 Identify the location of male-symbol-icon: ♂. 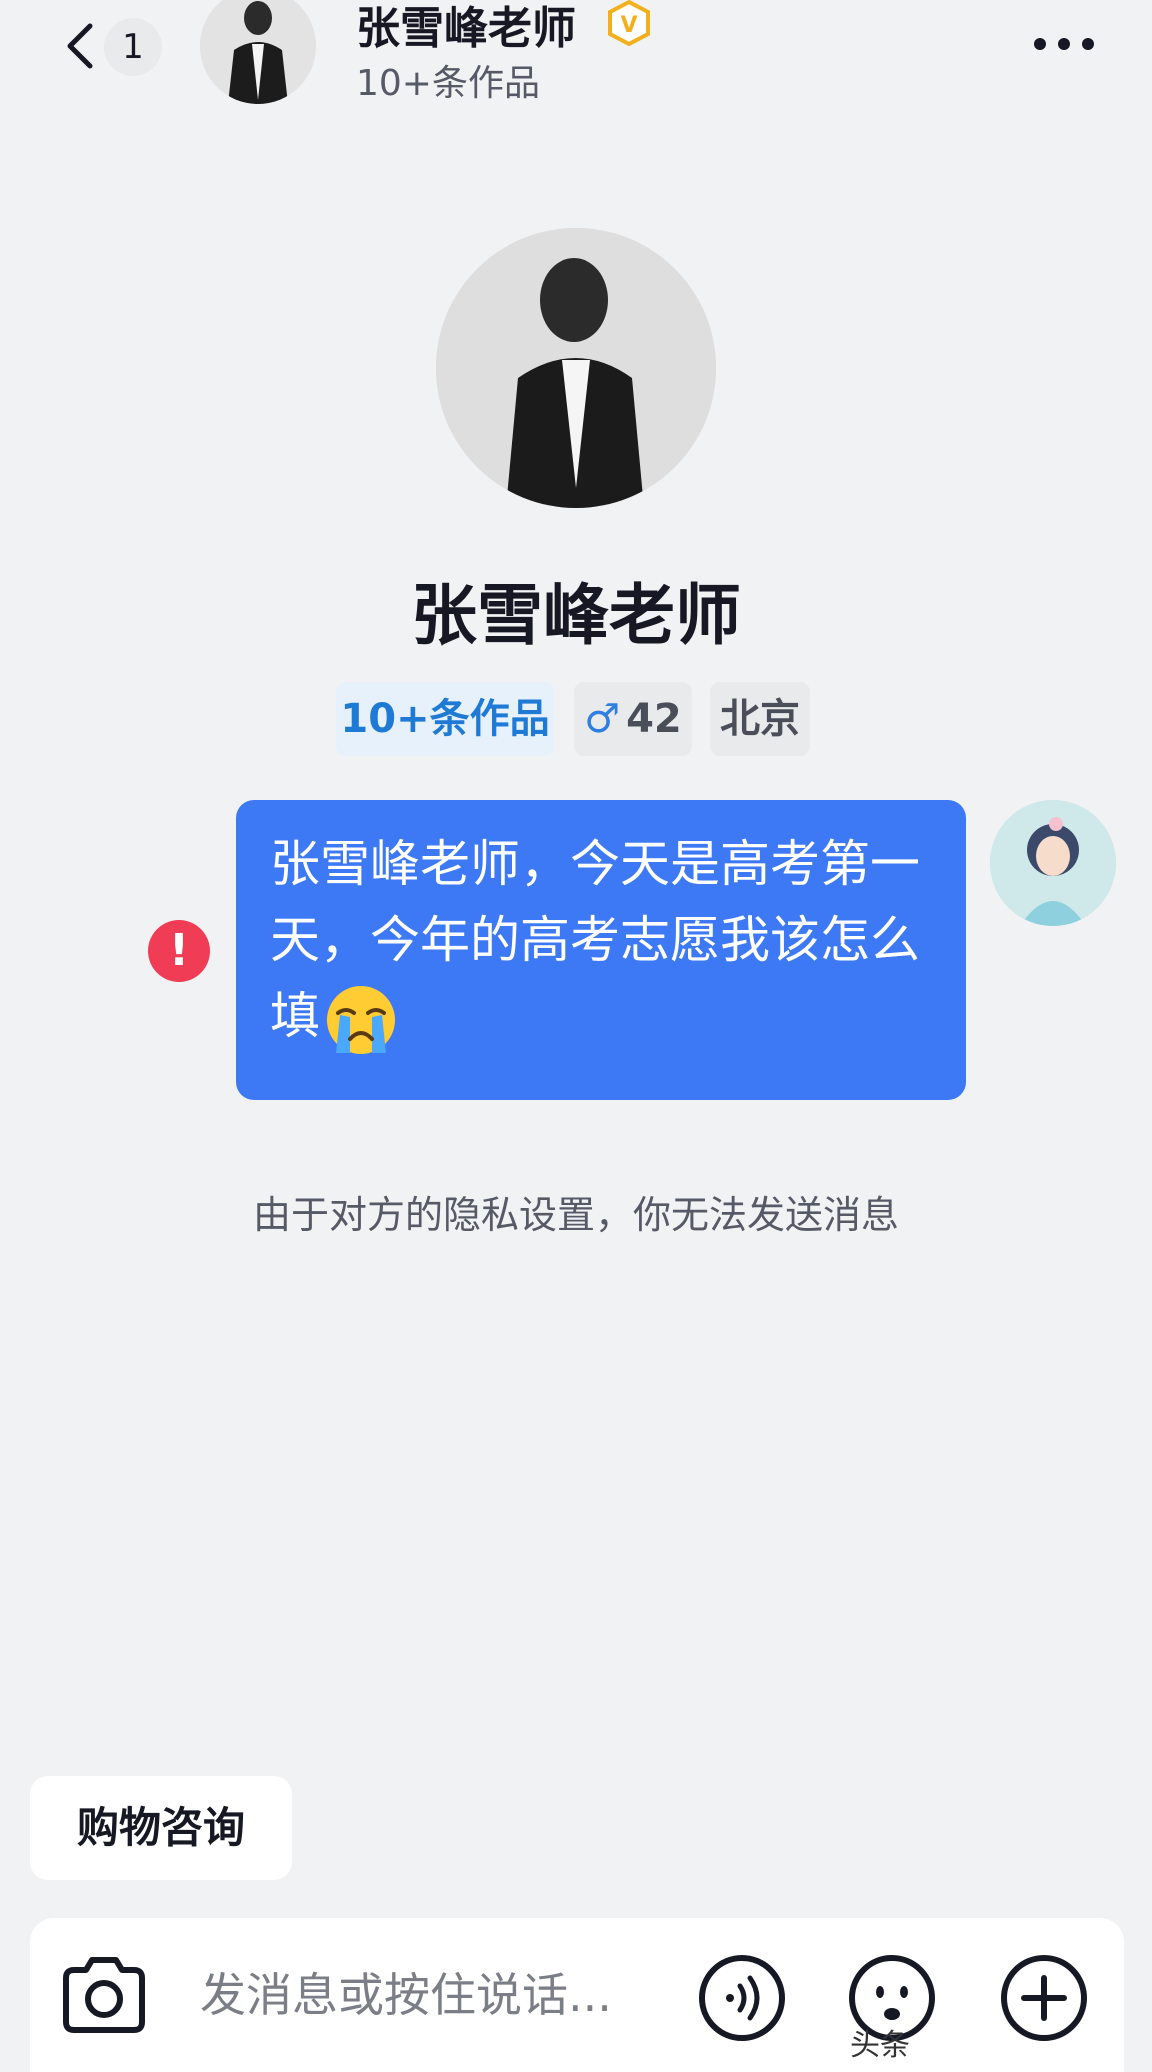
(602, 719).